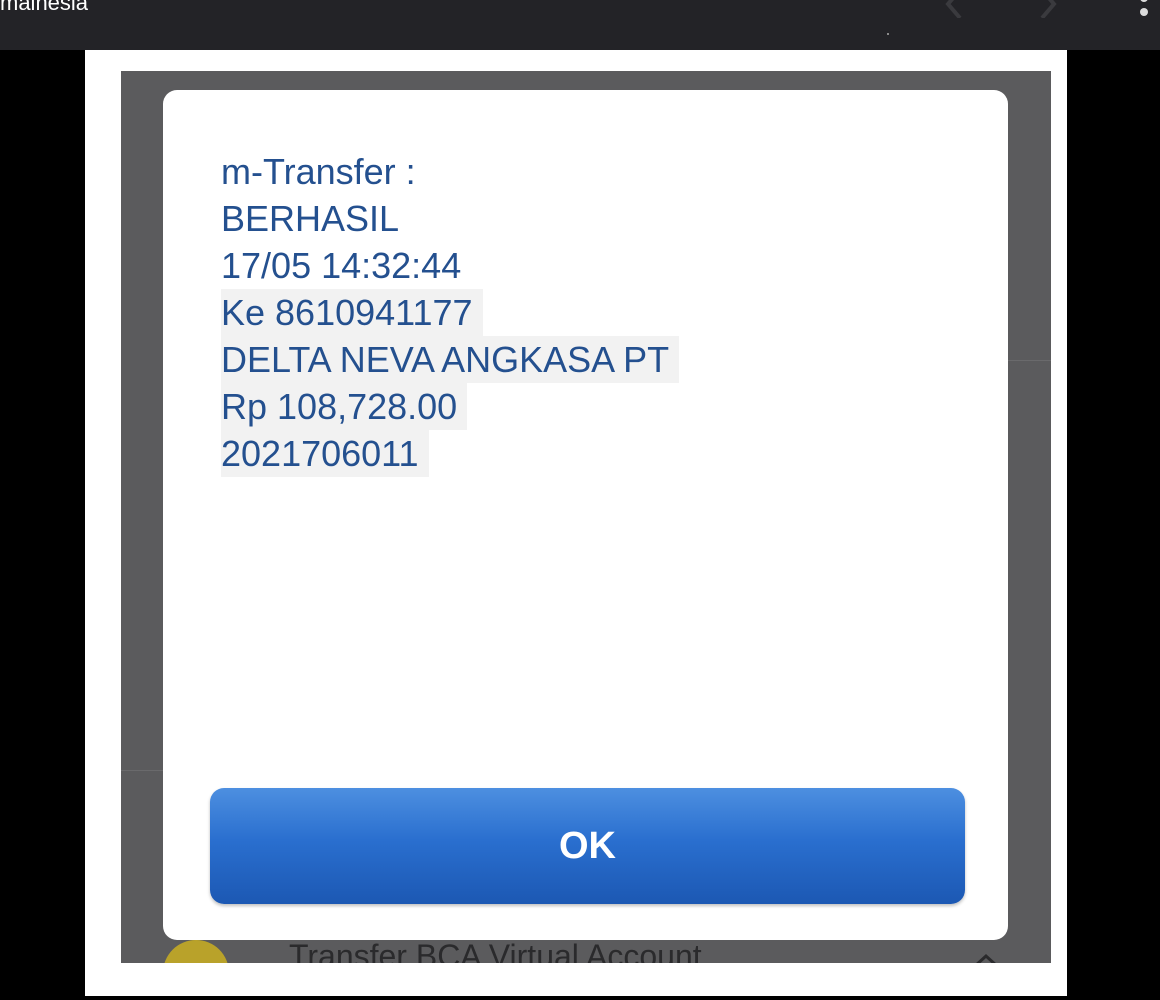  What do you see at coordinates (1029, 360) in the screenshot?
I see `background-divider` at bounding box center [1029, 360].